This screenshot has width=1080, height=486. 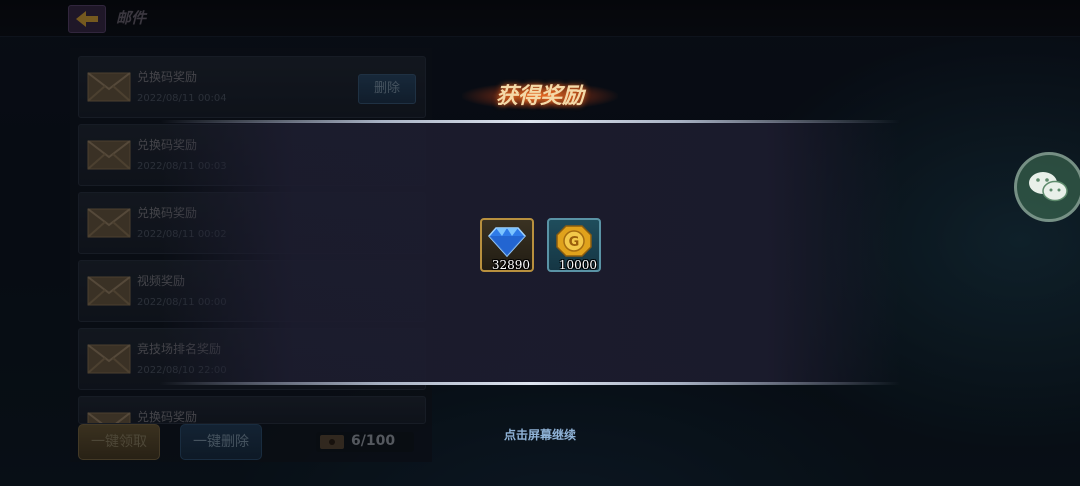 I want to click on continue-hint: 点击屏幕继续, so click(x=539, y=435).